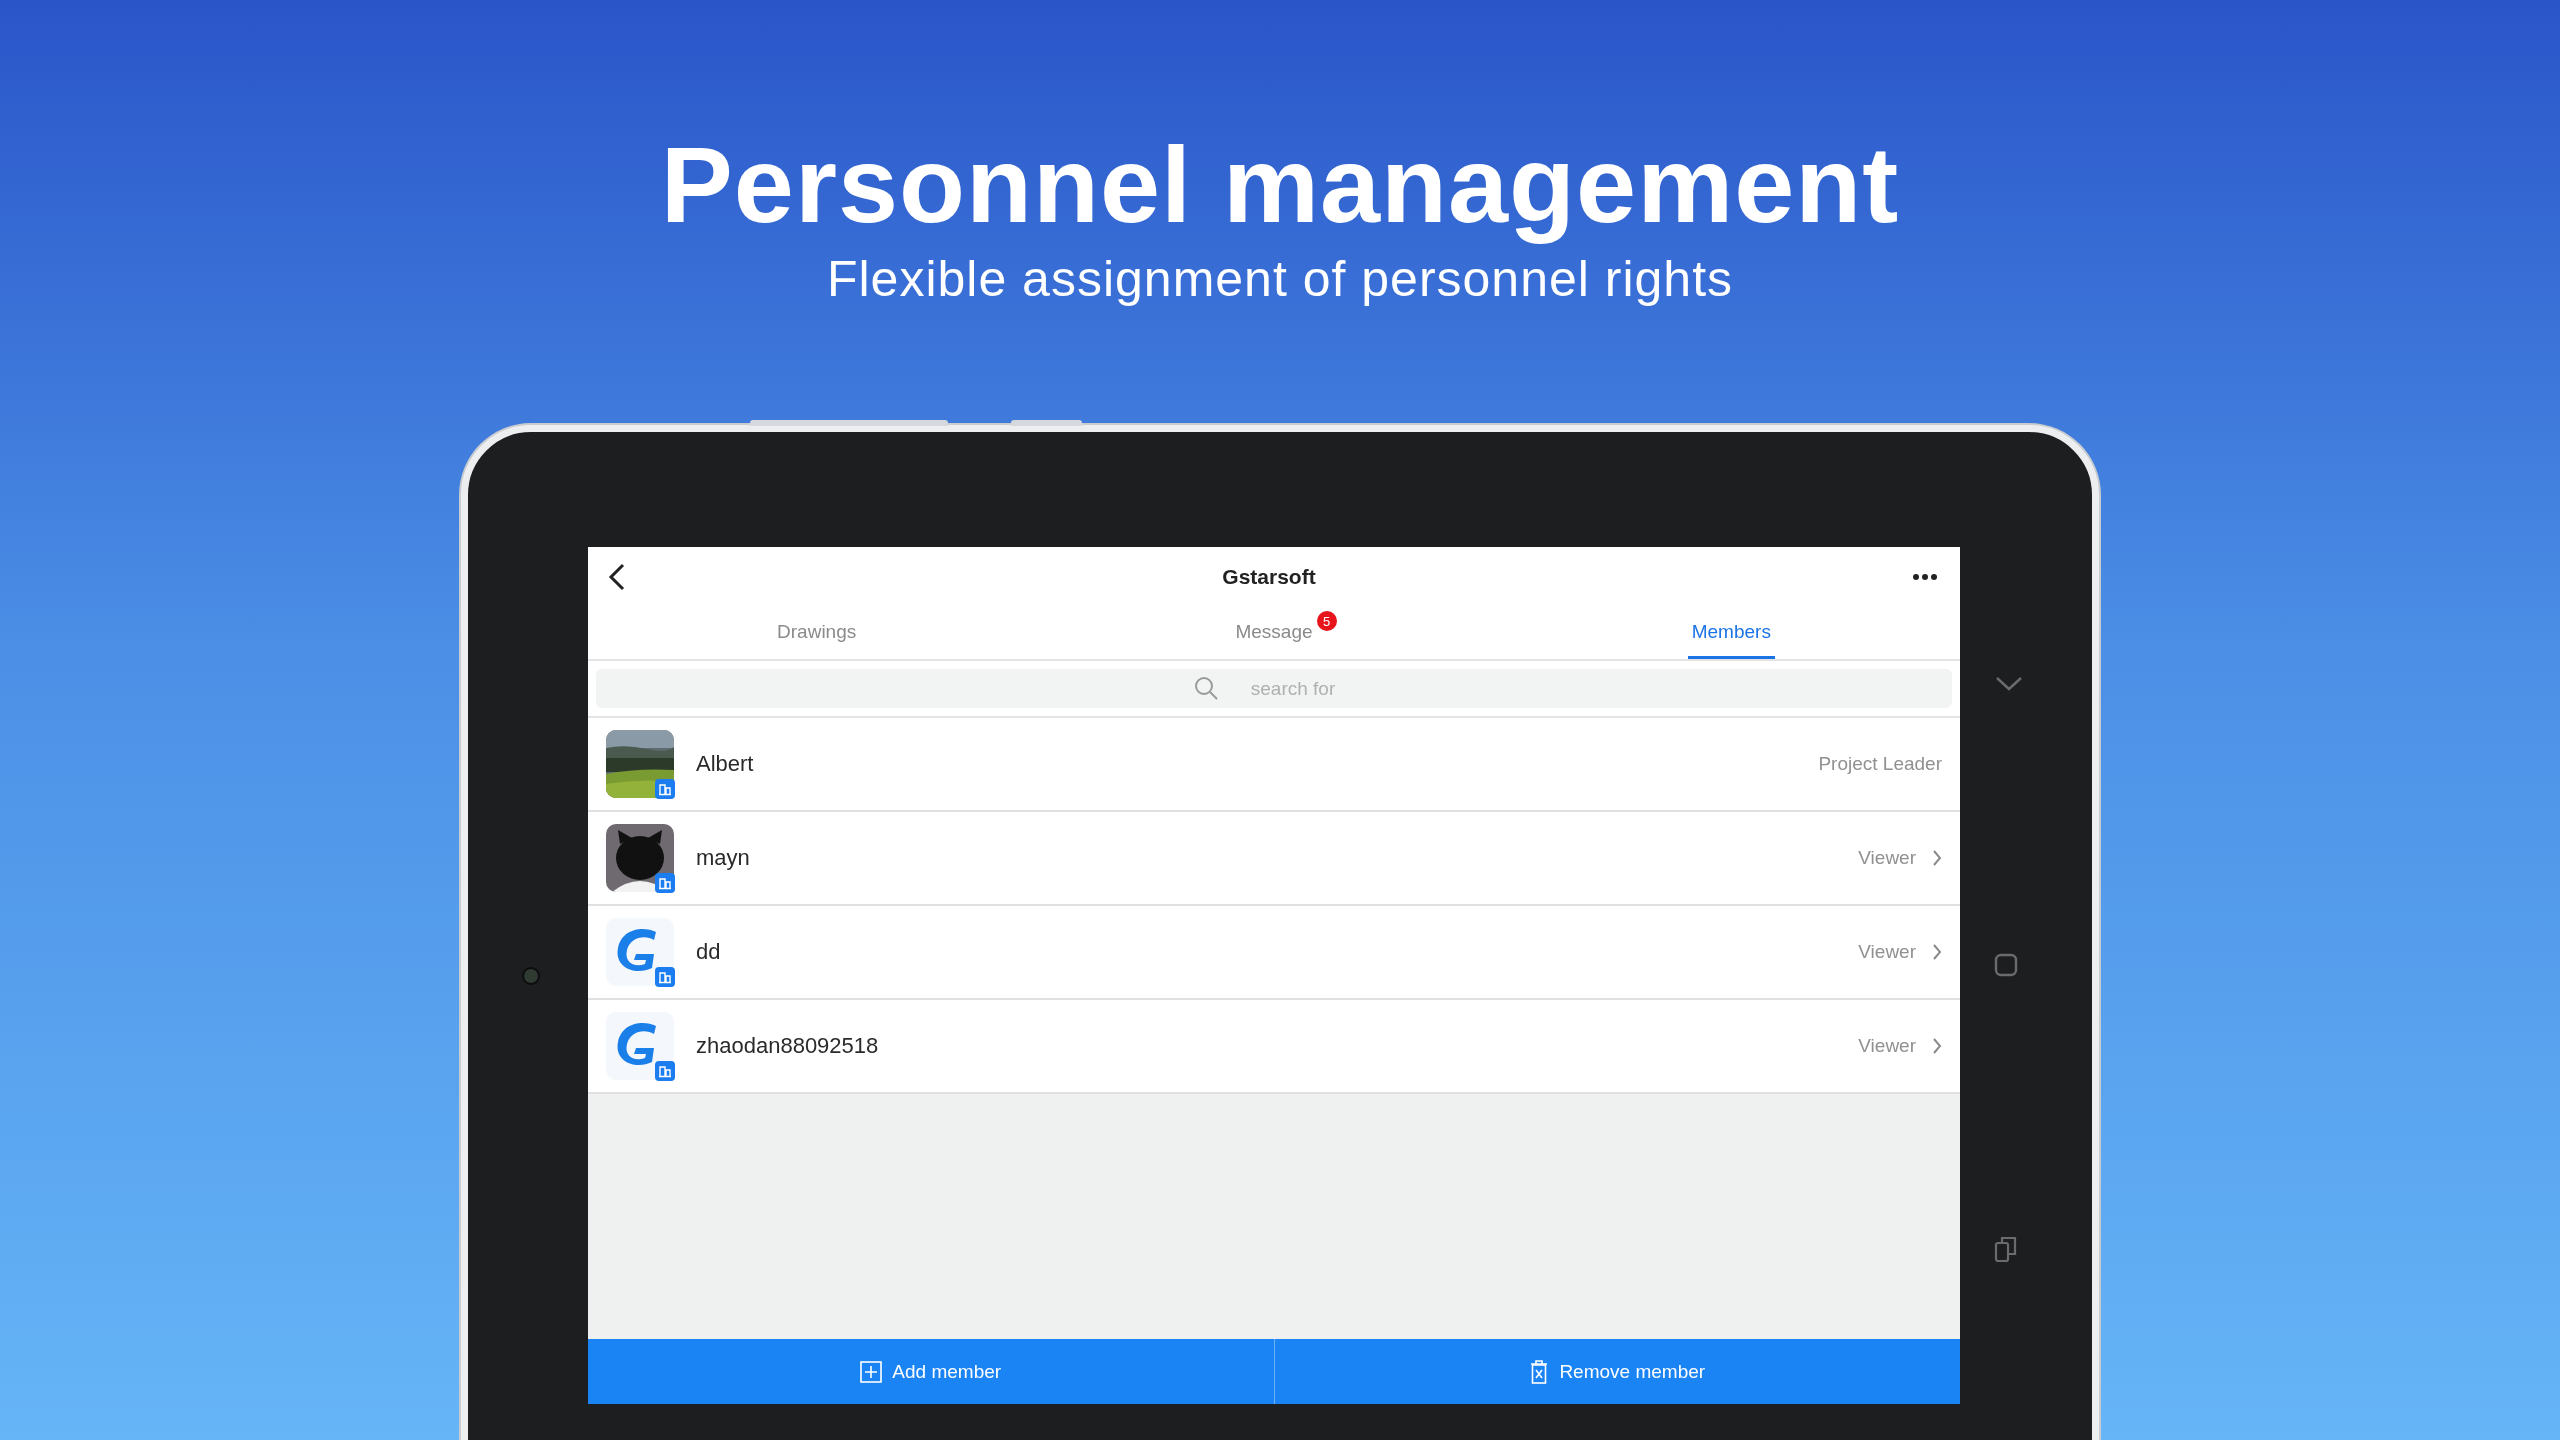 This screenshot has width=2560, height=1440. I want to click on chevron-down-icon, so click(2009, 684).